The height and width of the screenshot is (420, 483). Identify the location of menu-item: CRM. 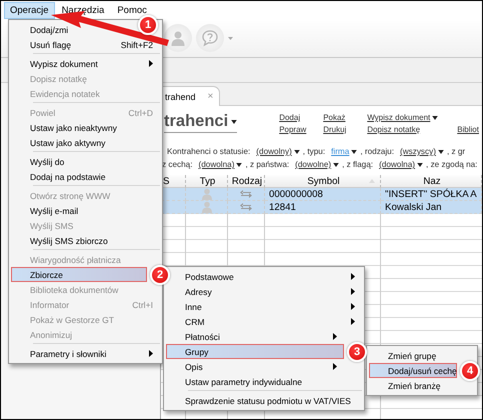
(264, 321).